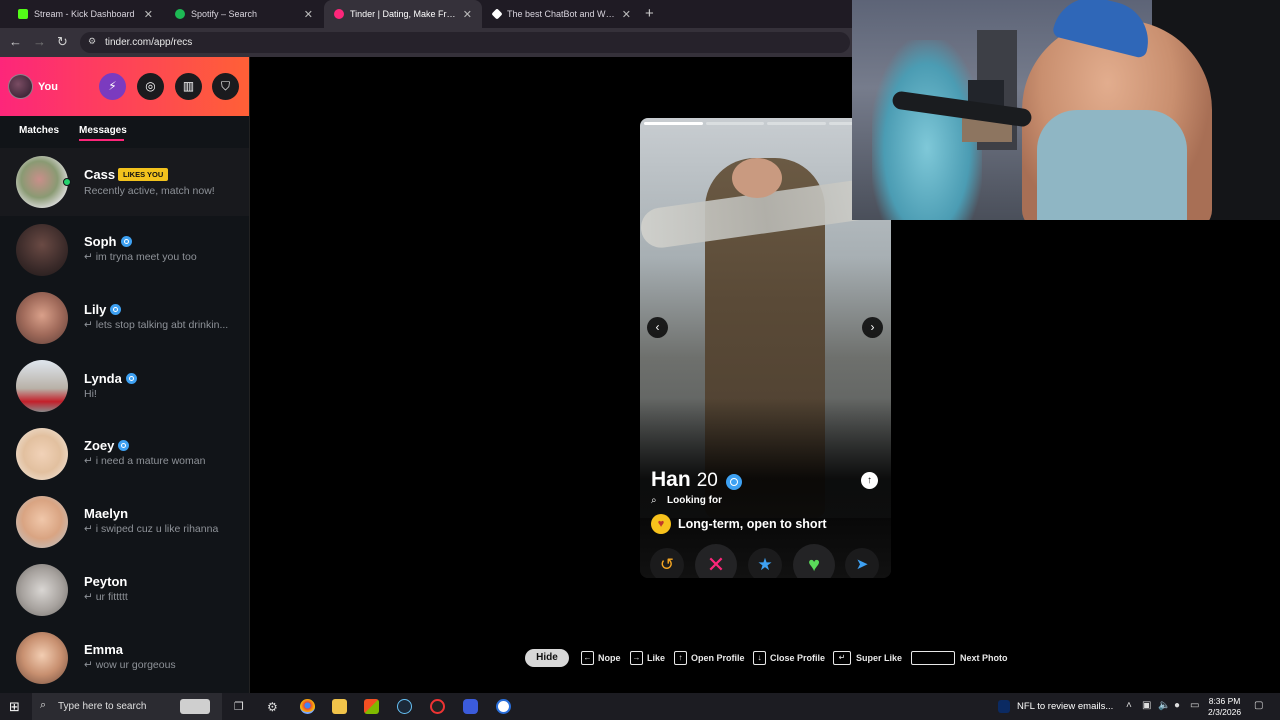 The height and width of the screenshot is (720, 1280). I want to click on list-item: Peyton ↵ ur fittttt, so click(124, 590).